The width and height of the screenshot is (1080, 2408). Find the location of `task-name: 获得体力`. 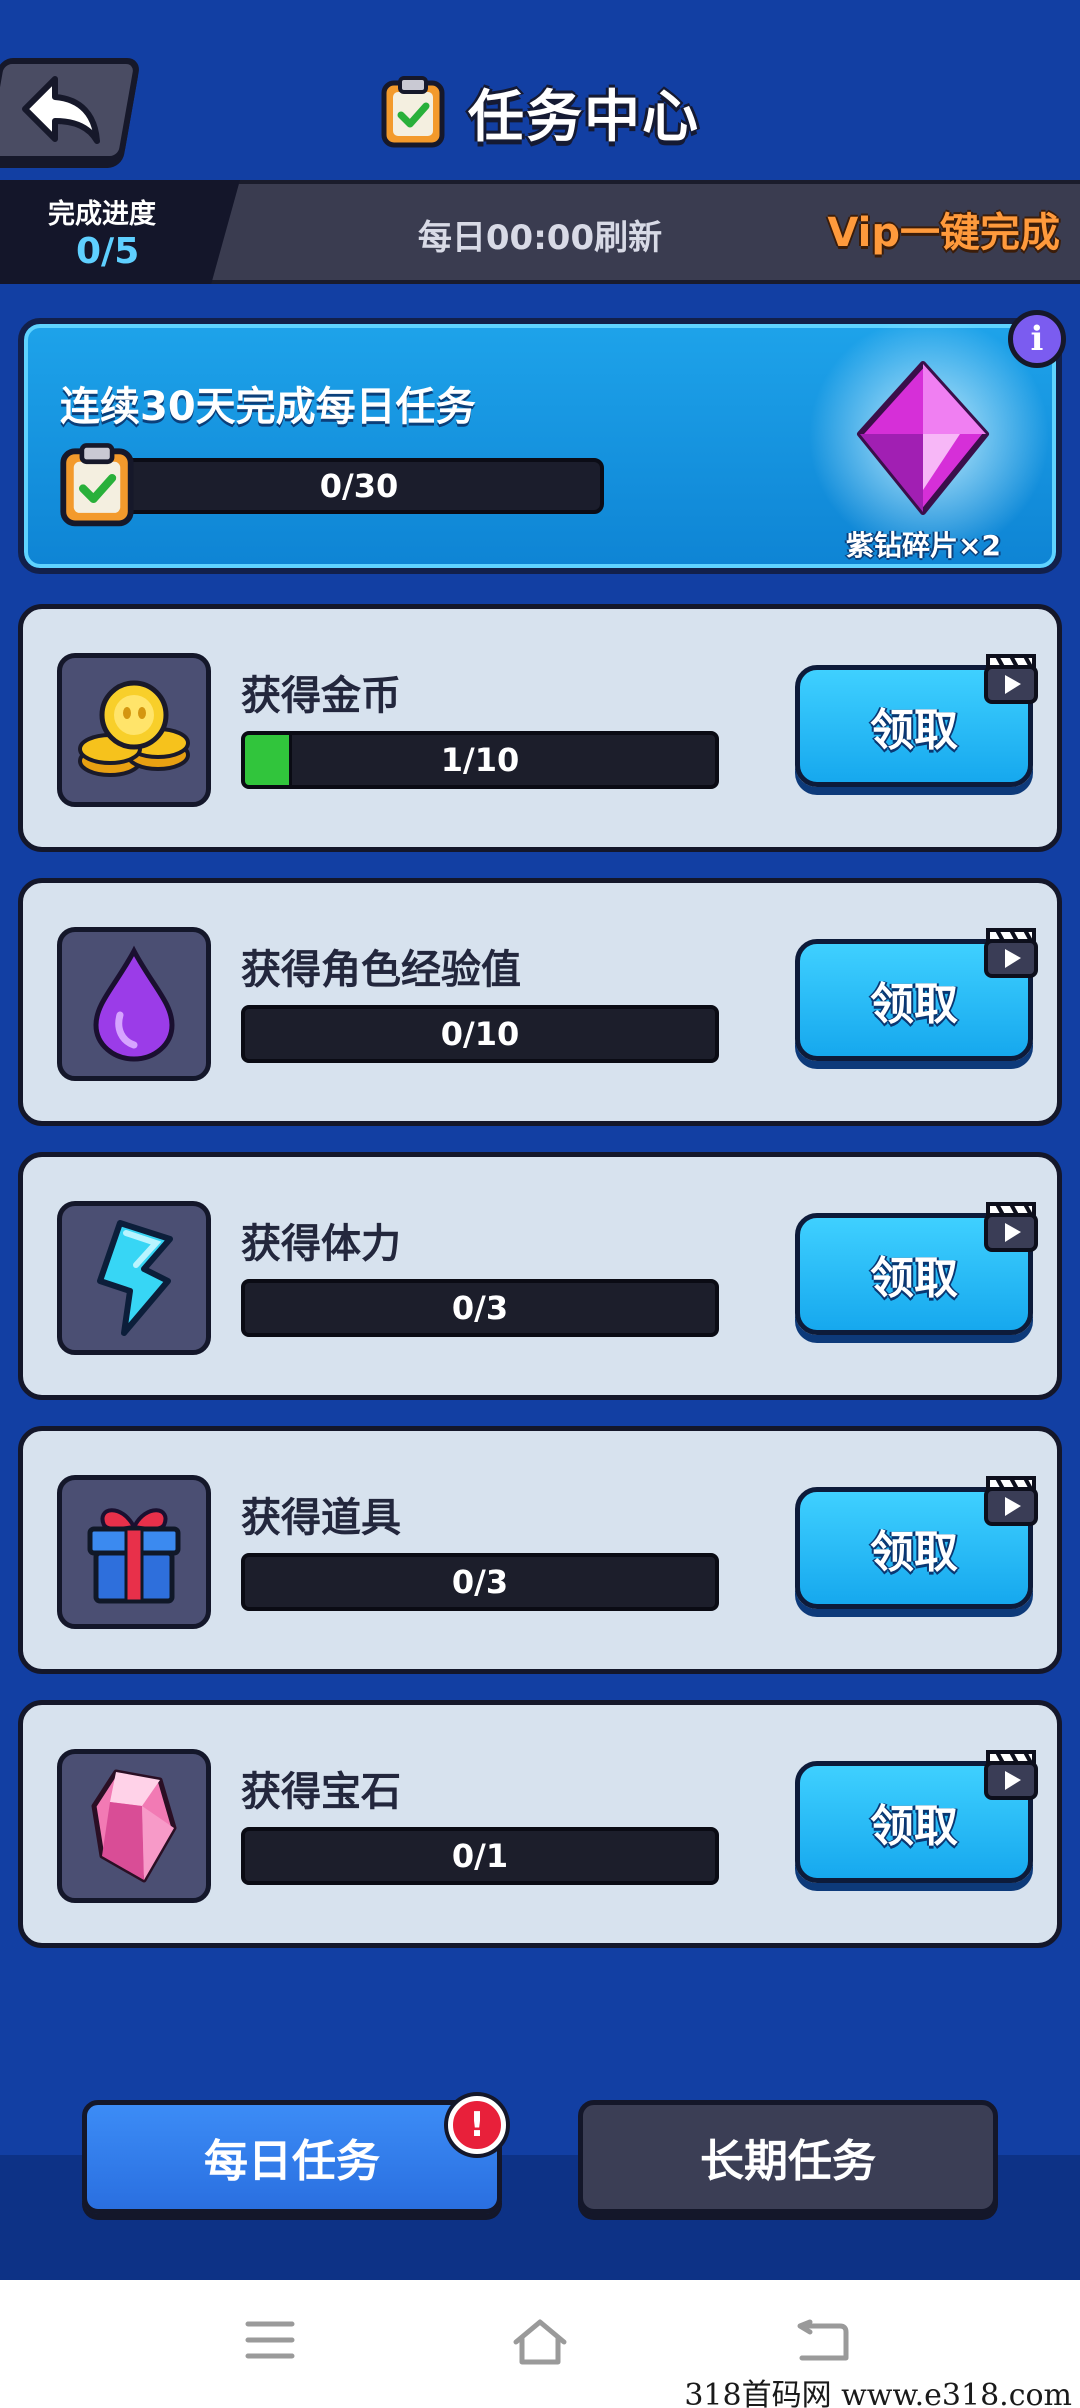

task-name: 获得体力 is located at coordinates (321, 1244).